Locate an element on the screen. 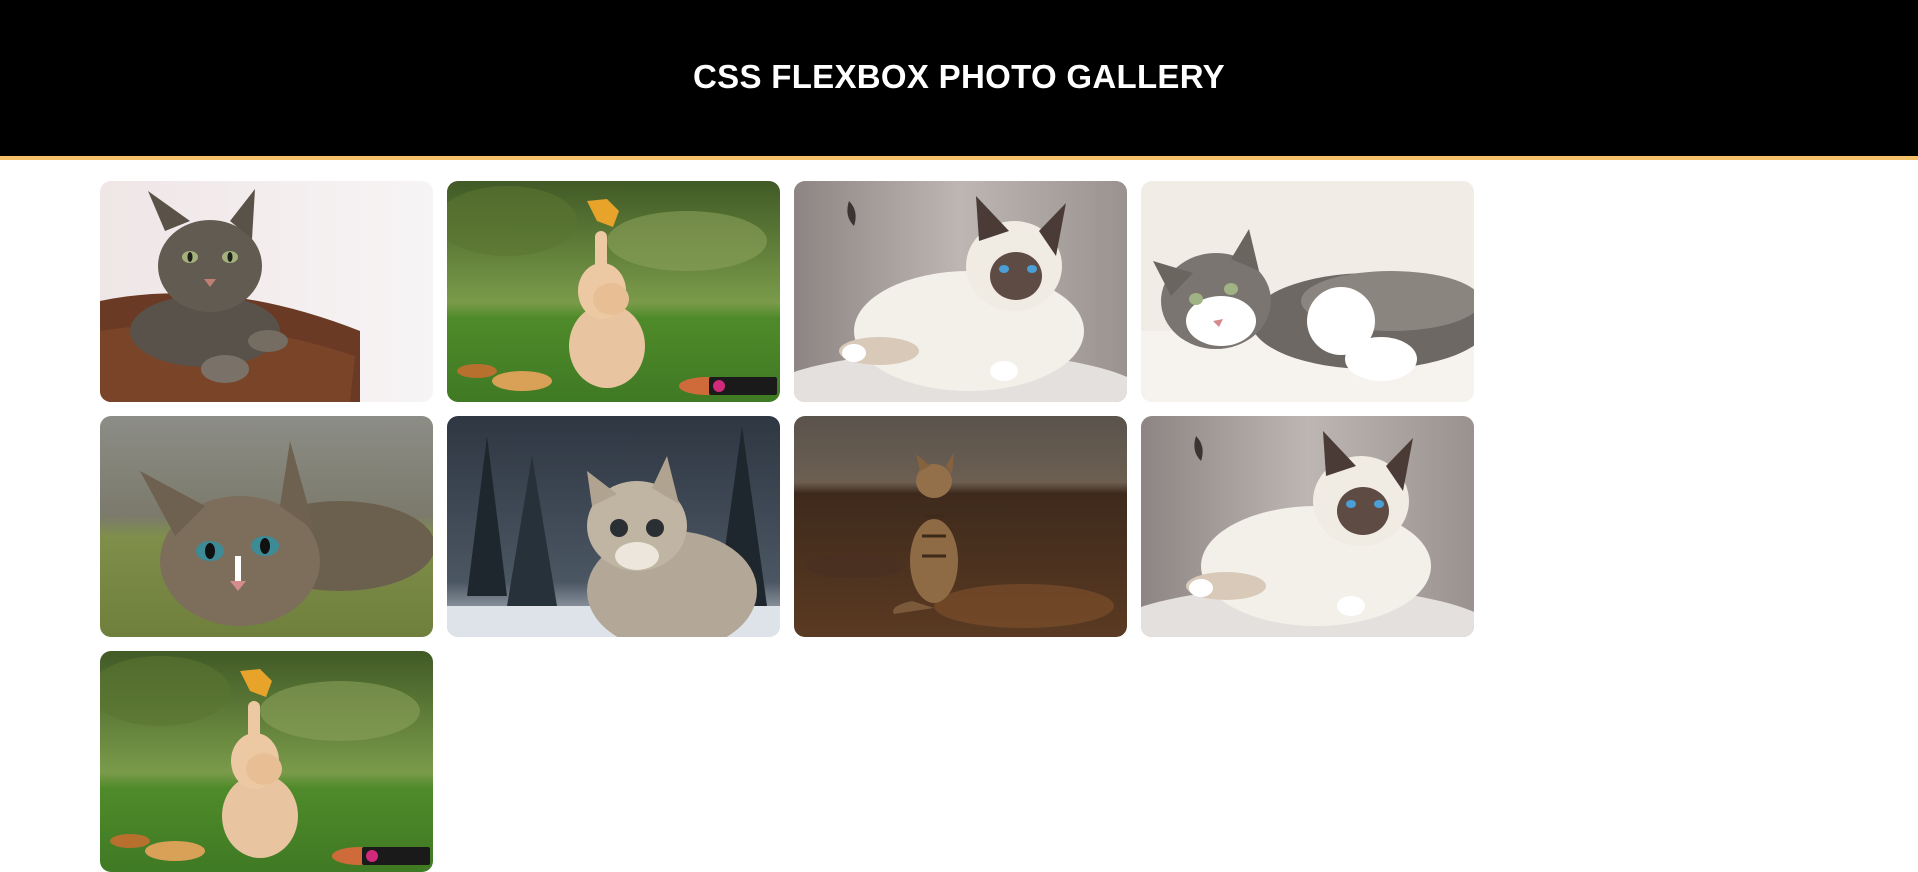  photo-tabby-cat-dirt is located at coordinates (960, 526).